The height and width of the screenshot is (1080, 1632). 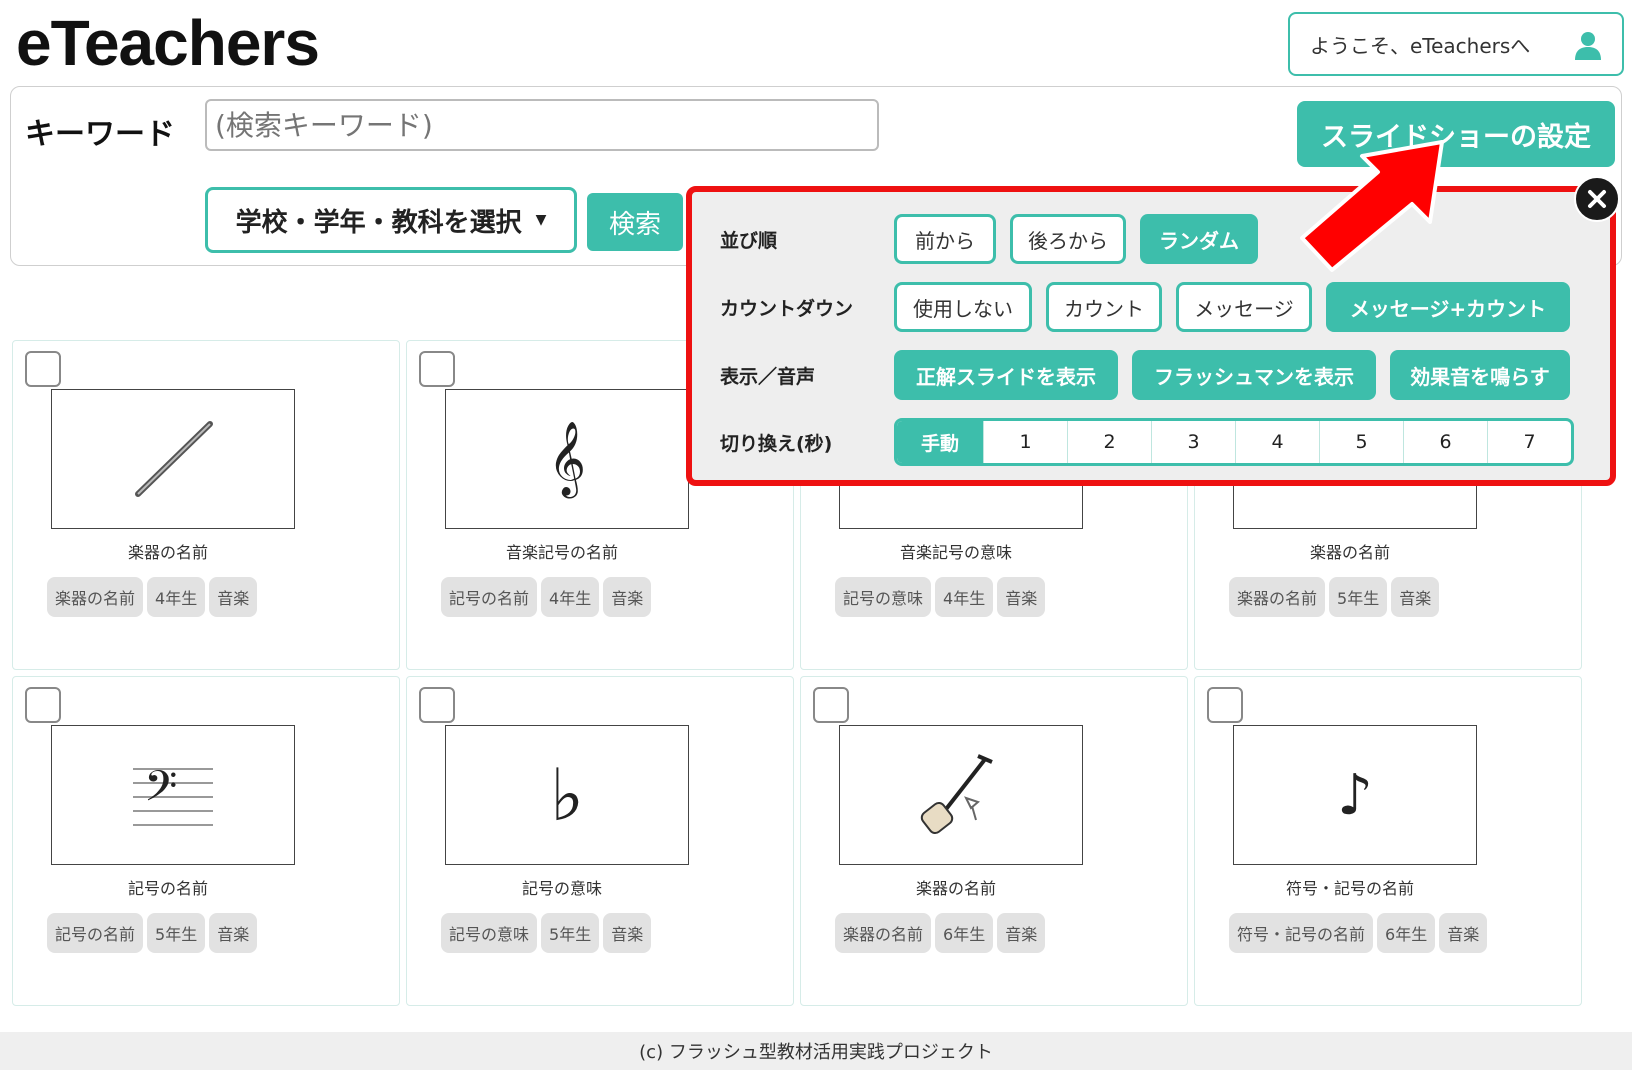 What do you see at coordinates (1254, 375) in the screenshot?
I see `show-flashman-toggle: フラッシュマンを表示` at bounding box center [1254, 375].